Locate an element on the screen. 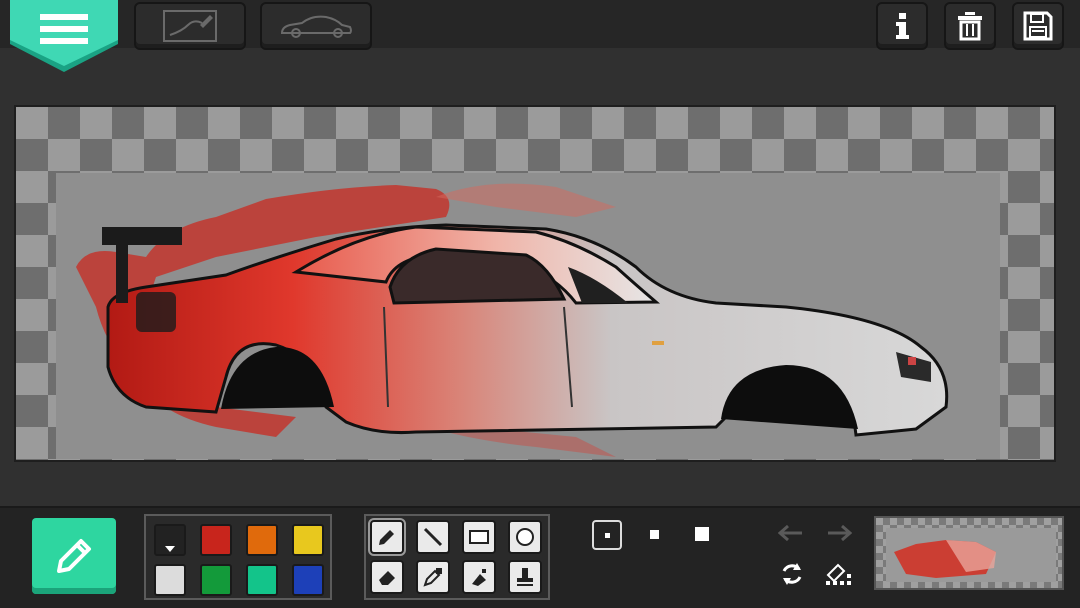  fill-tool is located at coordinates (479, 577).